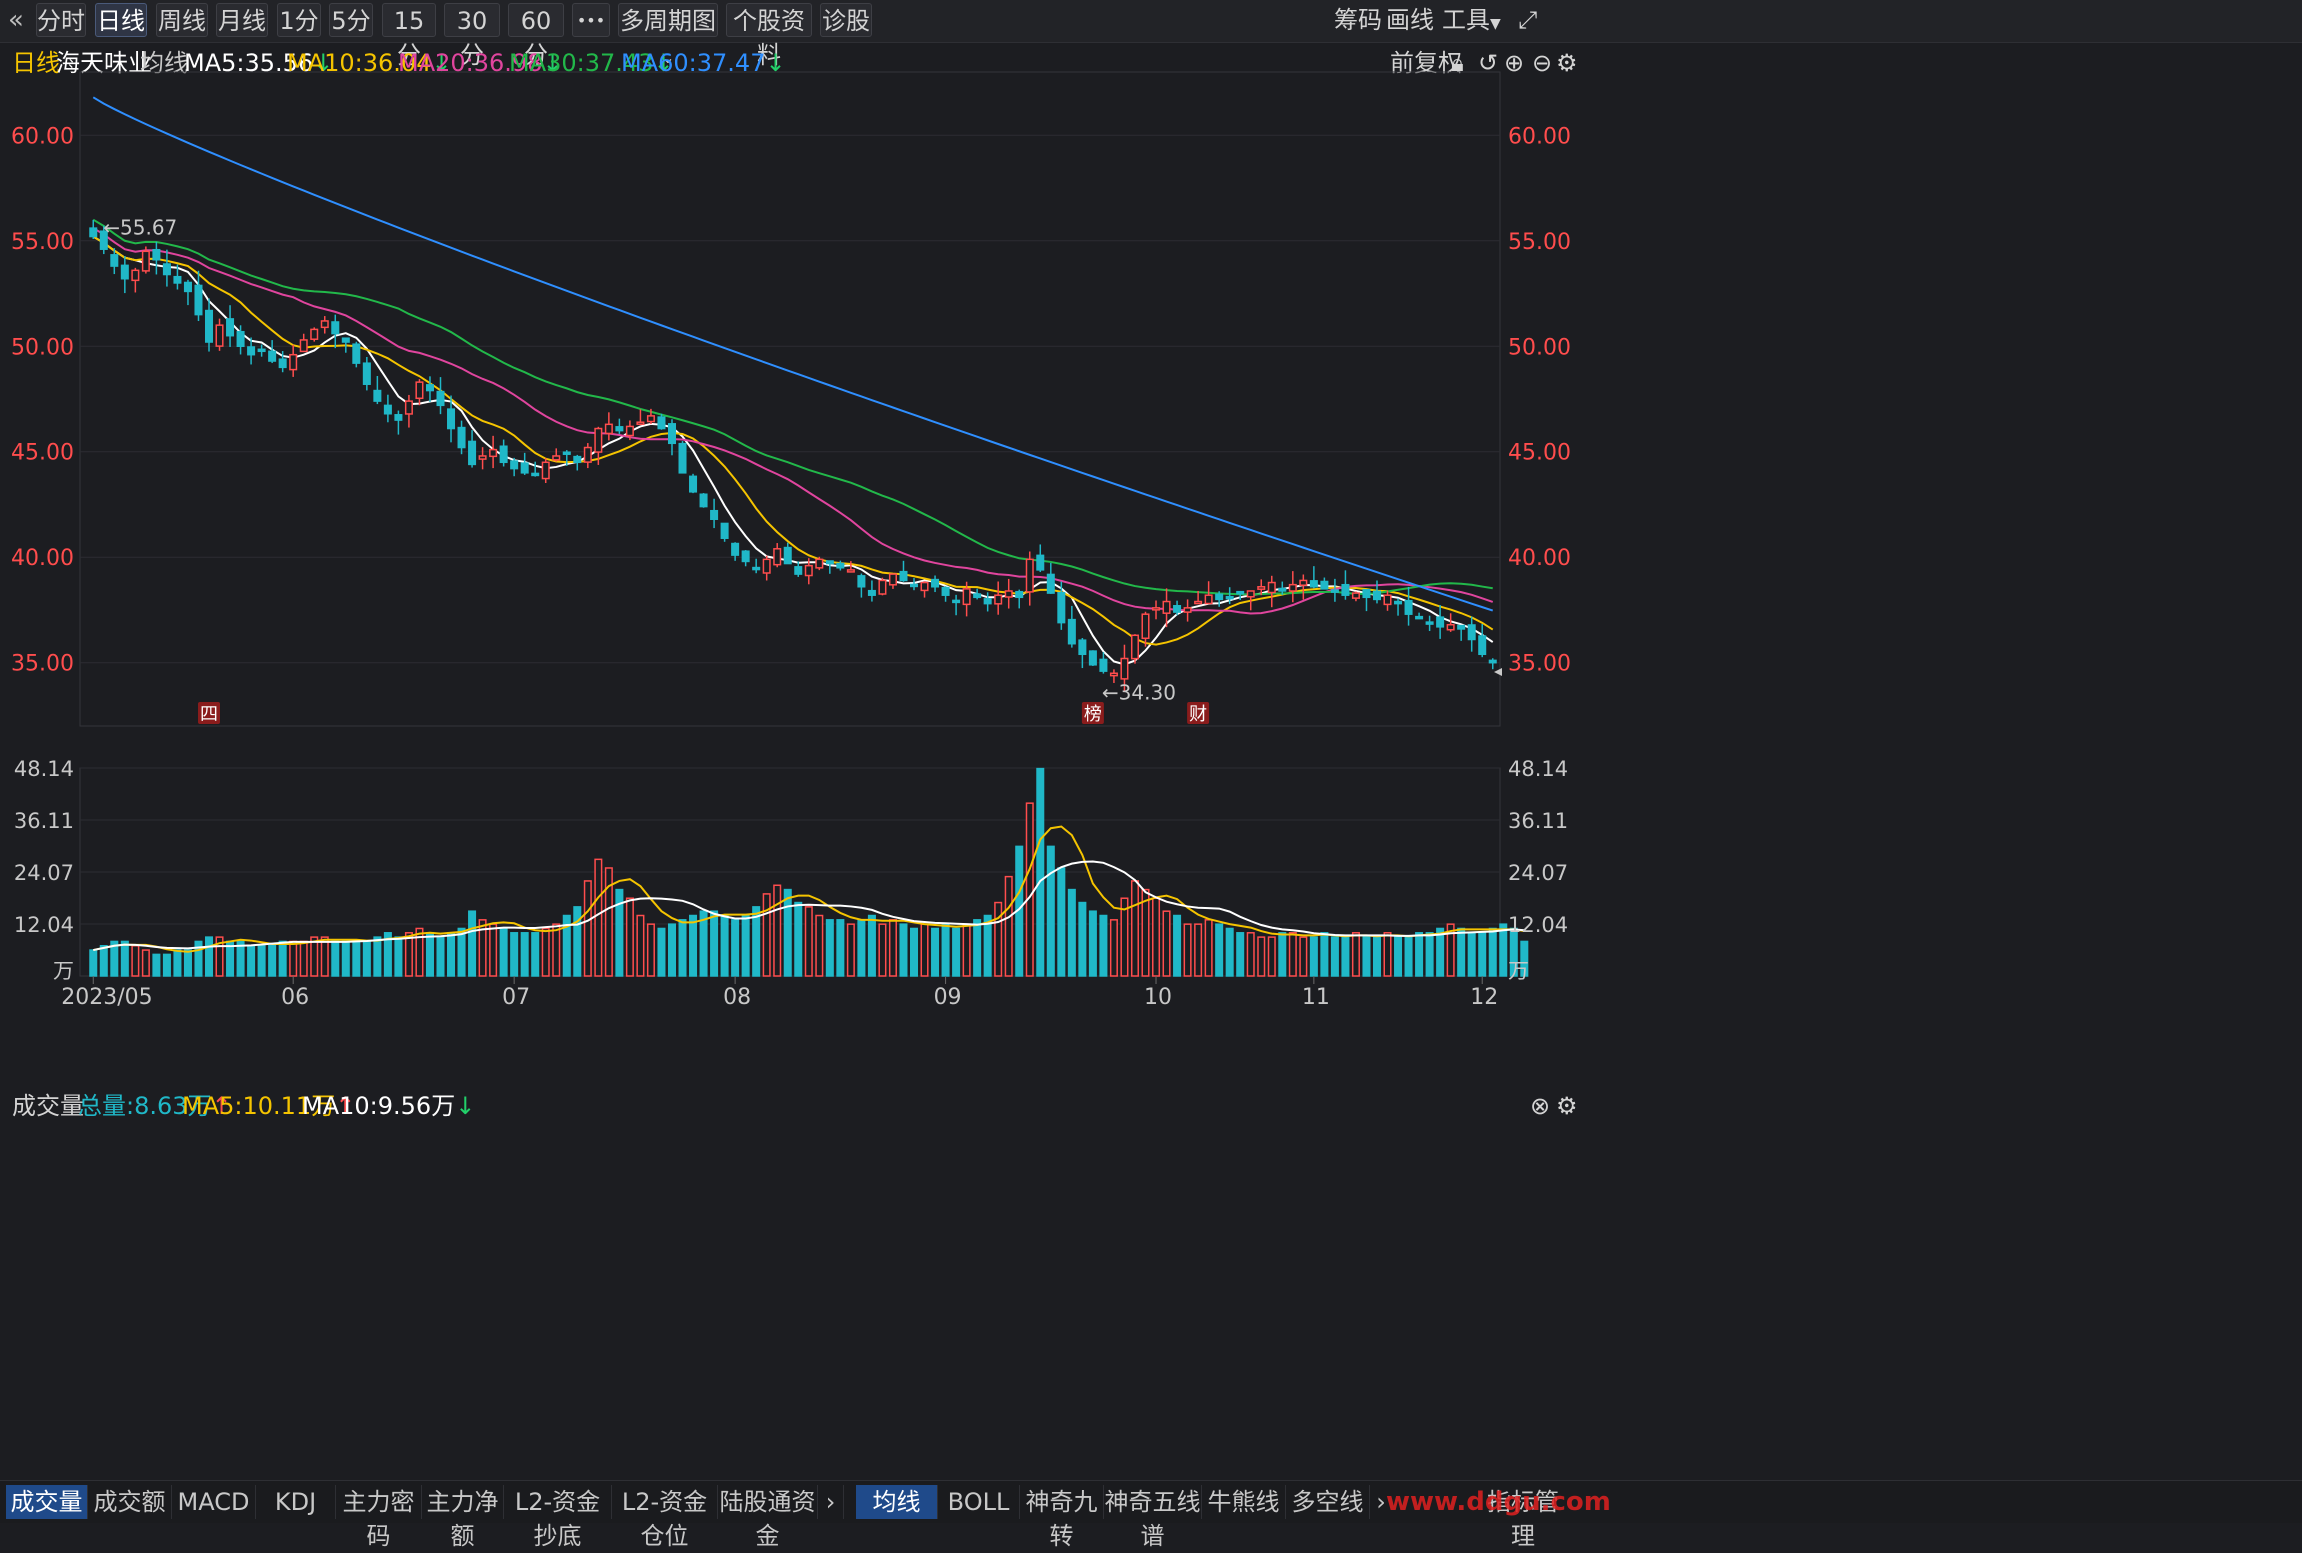  Describe the element at coordinates (214, 1502) in the screenshot. I see `tab-macd: MACD` at that location.